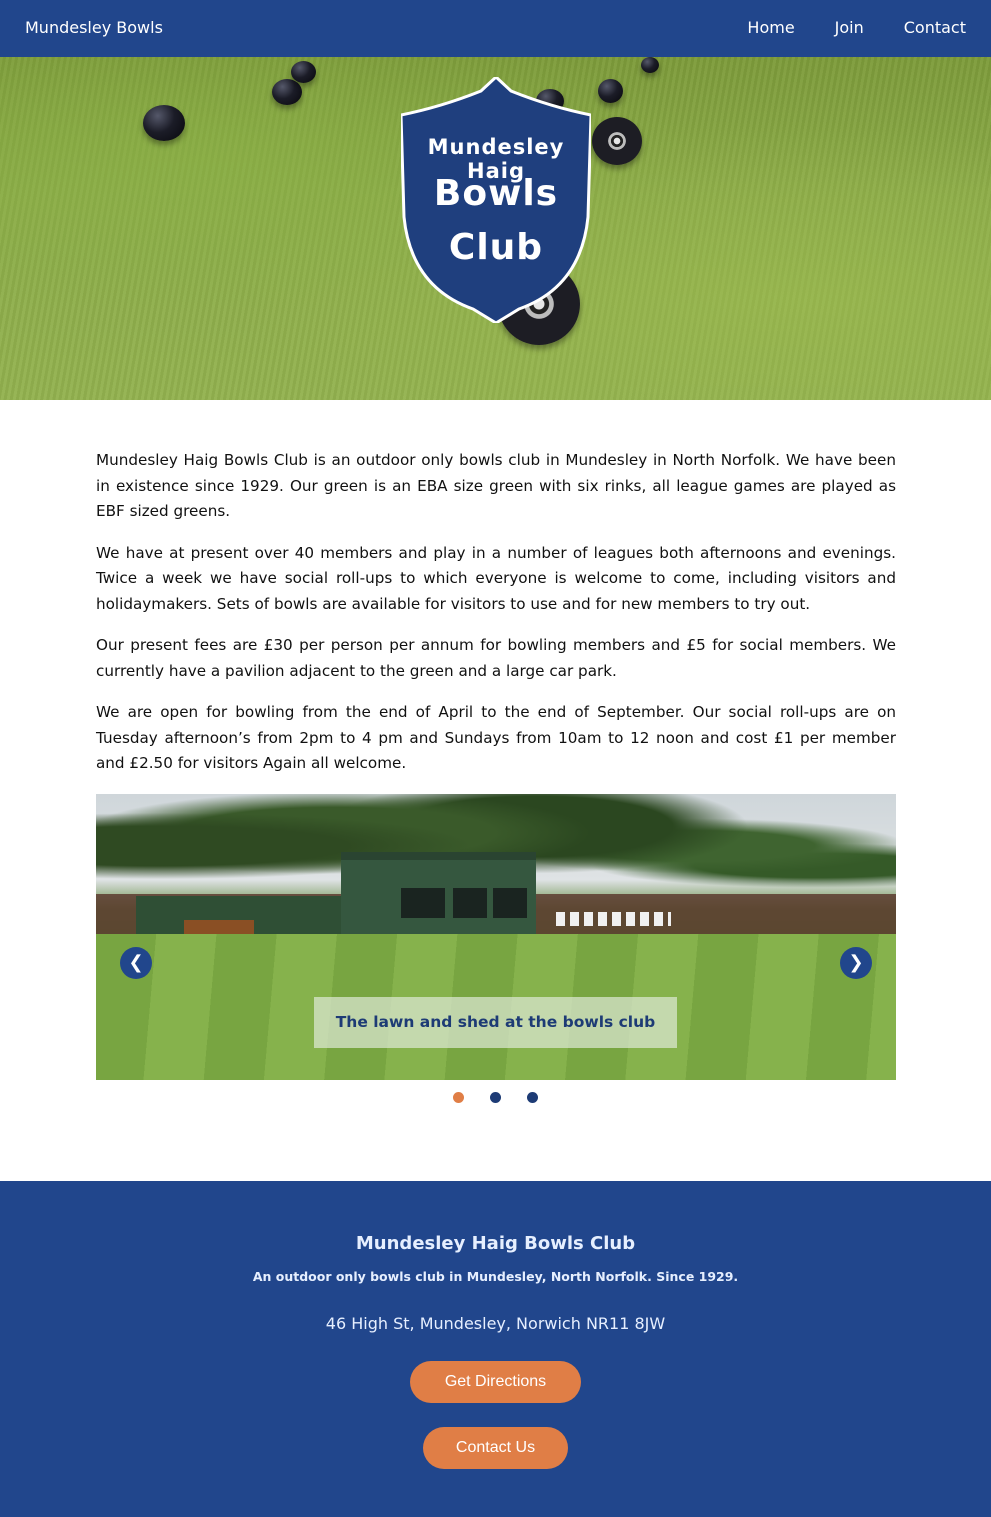 The width and height of the screenshot is (991, 1517). What do you see at coordinates (219, 927) in the screenshot?
I see `slide-image-bench` at bounding box center [219, 927].